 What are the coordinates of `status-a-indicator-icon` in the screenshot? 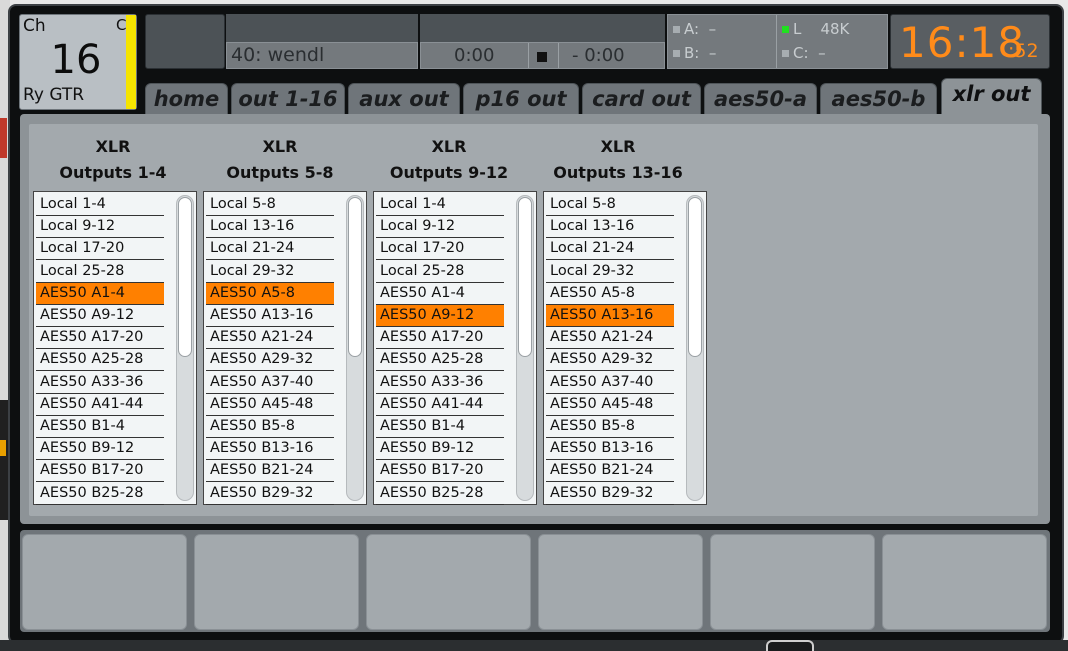 It's located at (676, 29).